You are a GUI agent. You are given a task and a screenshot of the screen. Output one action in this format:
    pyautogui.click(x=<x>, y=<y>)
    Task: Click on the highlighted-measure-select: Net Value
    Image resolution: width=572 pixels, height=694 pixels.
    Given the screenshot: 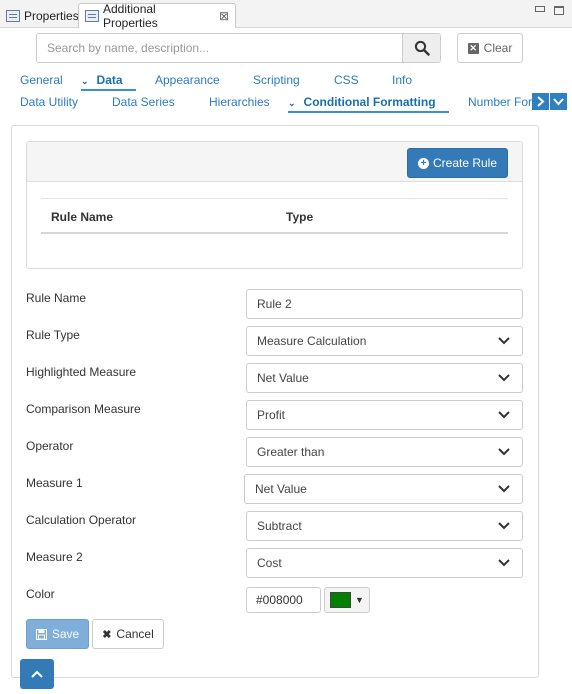 What is the action you would take?
    pyautogui.click(x=384, y=378)
    